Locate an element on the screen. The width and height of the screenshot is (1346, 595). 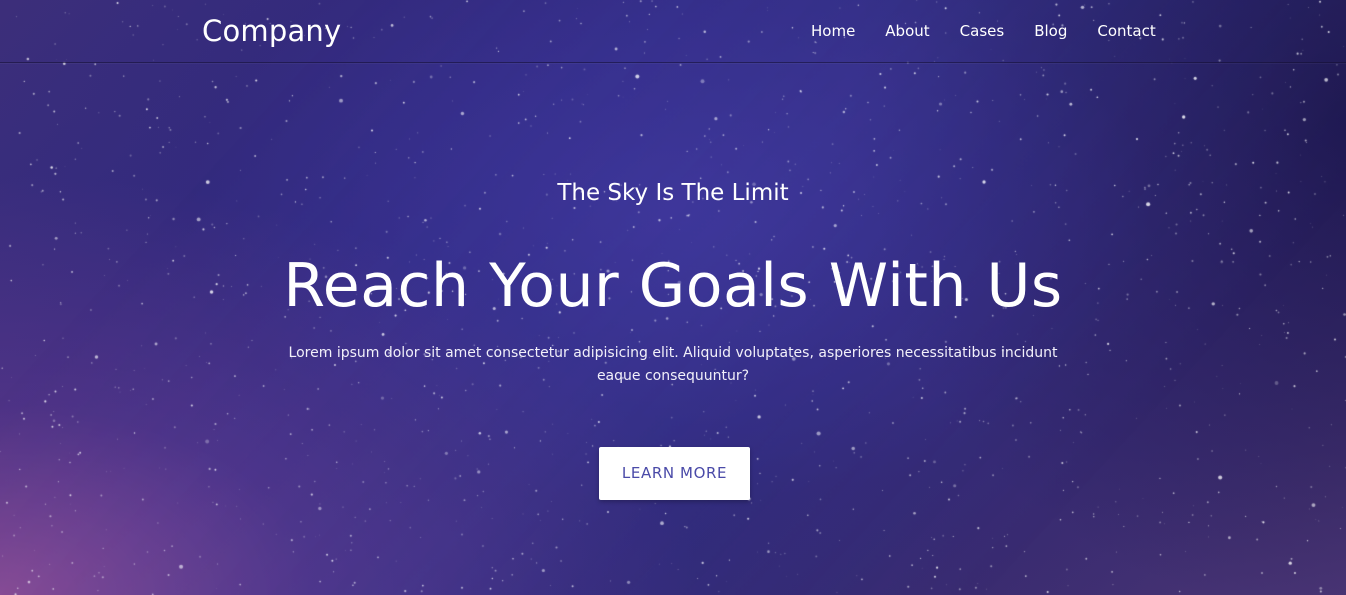
nav-menu: Home About Cases Blog Contact is located at coordinates (983, 31).